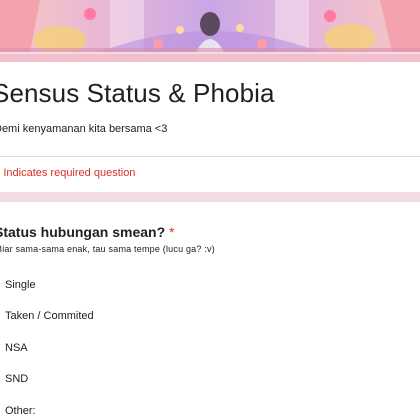 This screenshot has width=420, height=420. I want to click on option-snd: SND, so click(14, 379).